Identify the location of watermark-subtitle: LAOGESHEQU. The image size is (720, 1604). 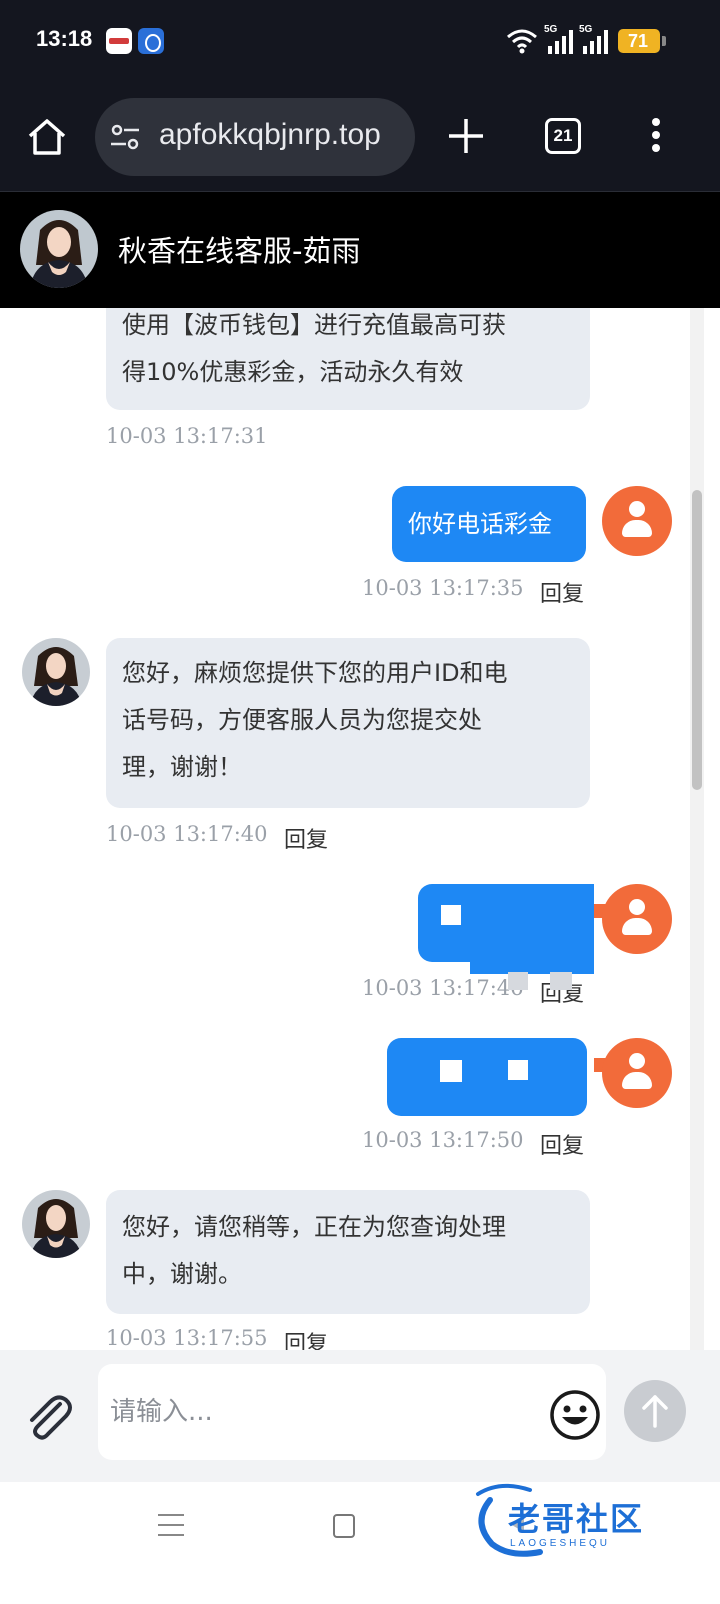
(560, 1543).